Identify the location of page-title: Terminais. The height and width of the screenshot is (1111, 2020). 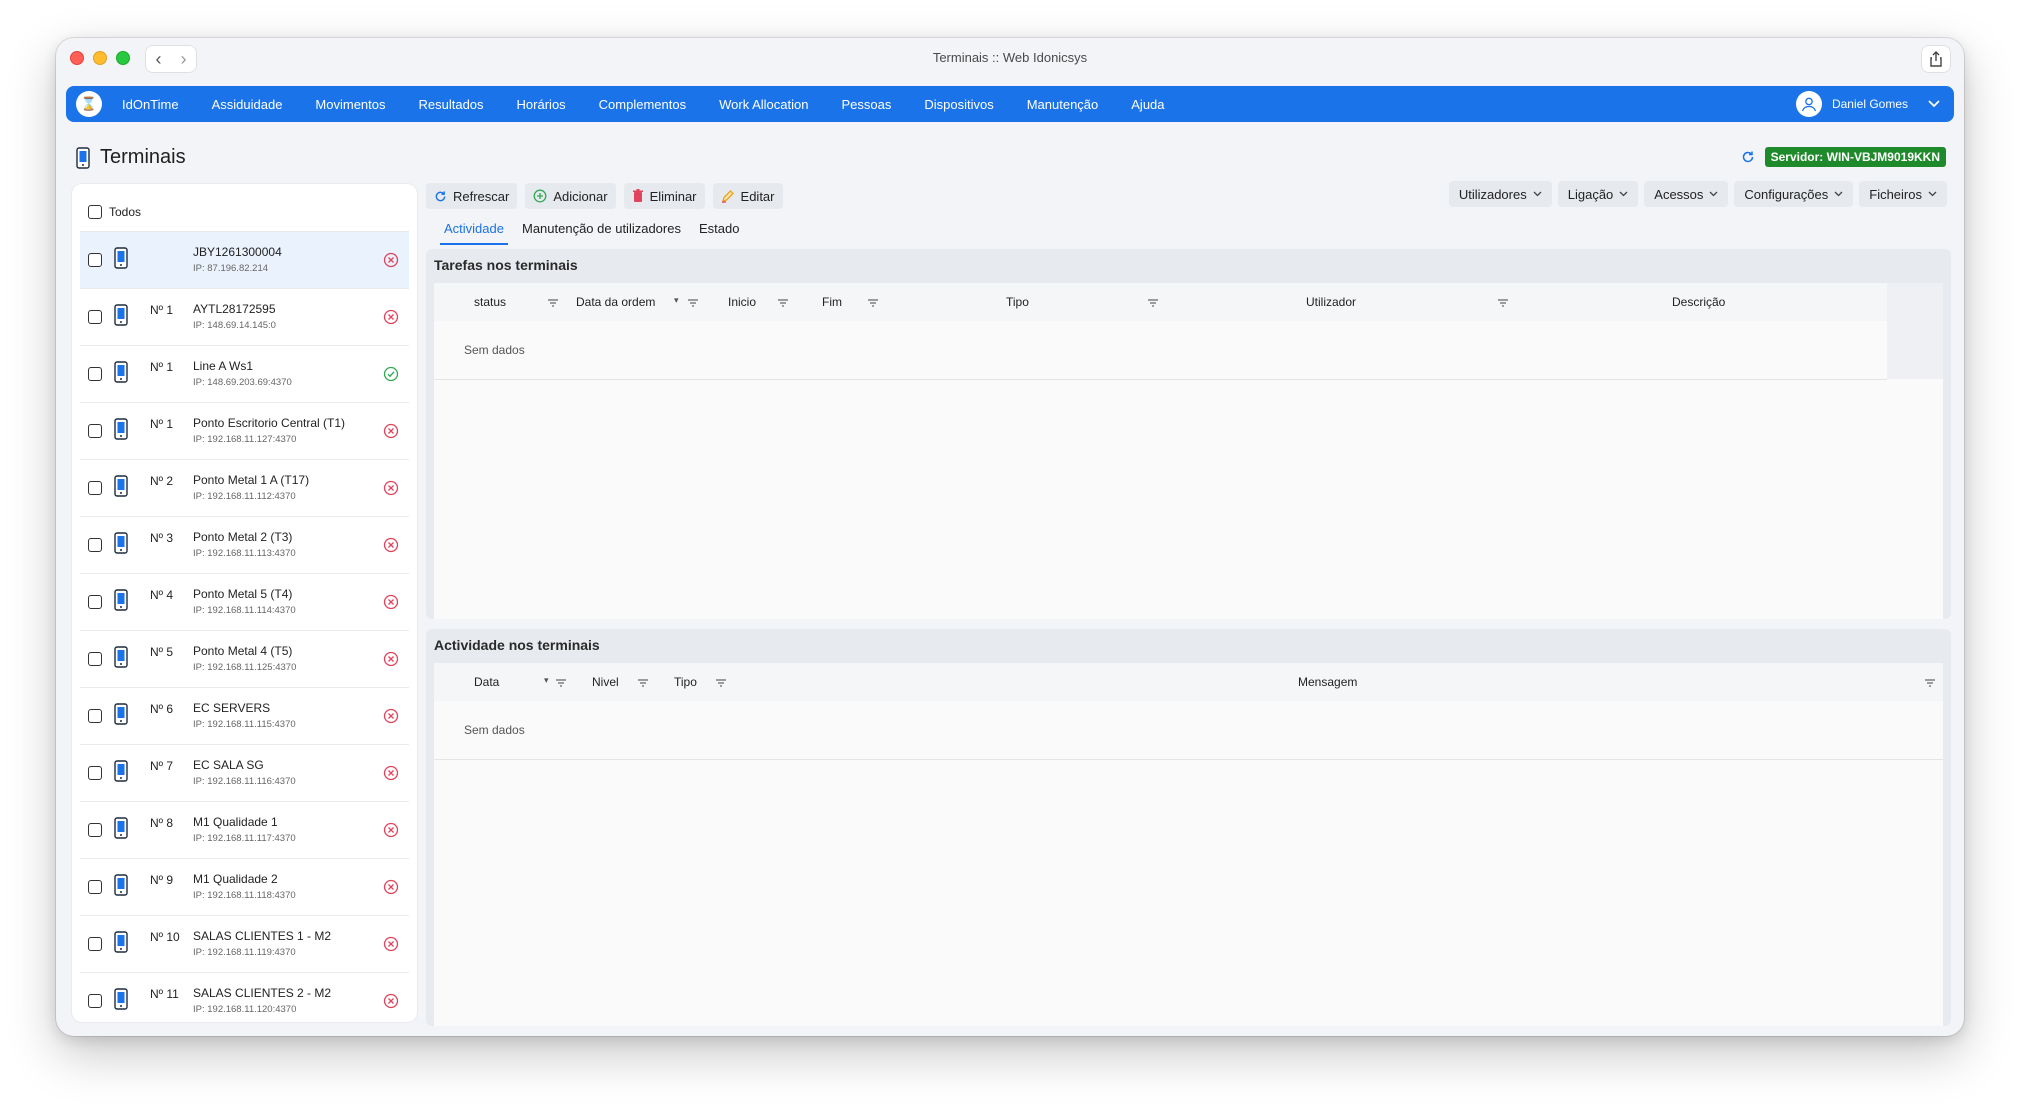
(143, 157).